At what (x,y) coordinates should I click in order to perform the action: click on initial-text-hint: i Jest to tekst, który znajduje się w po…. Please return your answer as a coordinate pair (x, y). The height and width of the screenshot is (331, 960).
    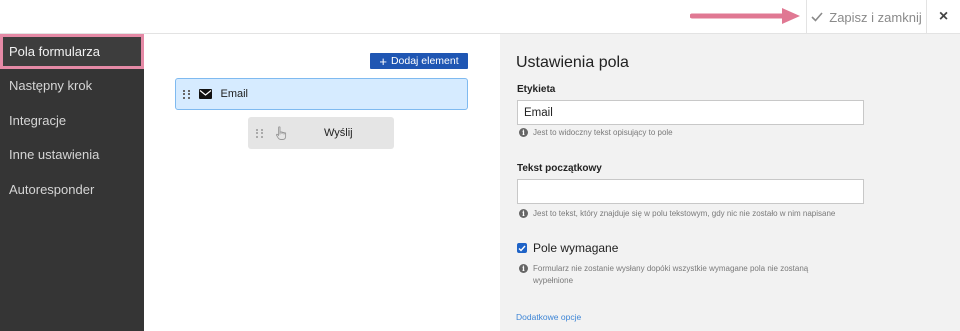
    Looking at the image, I should click on (677, 214).